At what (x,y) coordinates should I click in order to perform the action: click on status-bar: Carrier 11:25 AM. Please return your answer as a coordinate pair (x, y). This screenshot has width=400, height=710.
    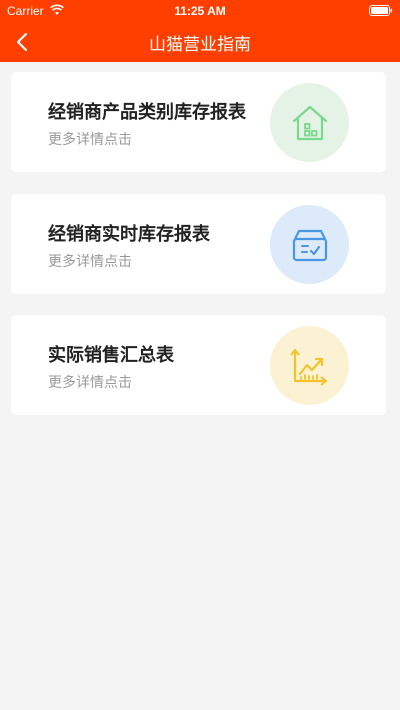
    Looking at the image, I should click on (200, 11).